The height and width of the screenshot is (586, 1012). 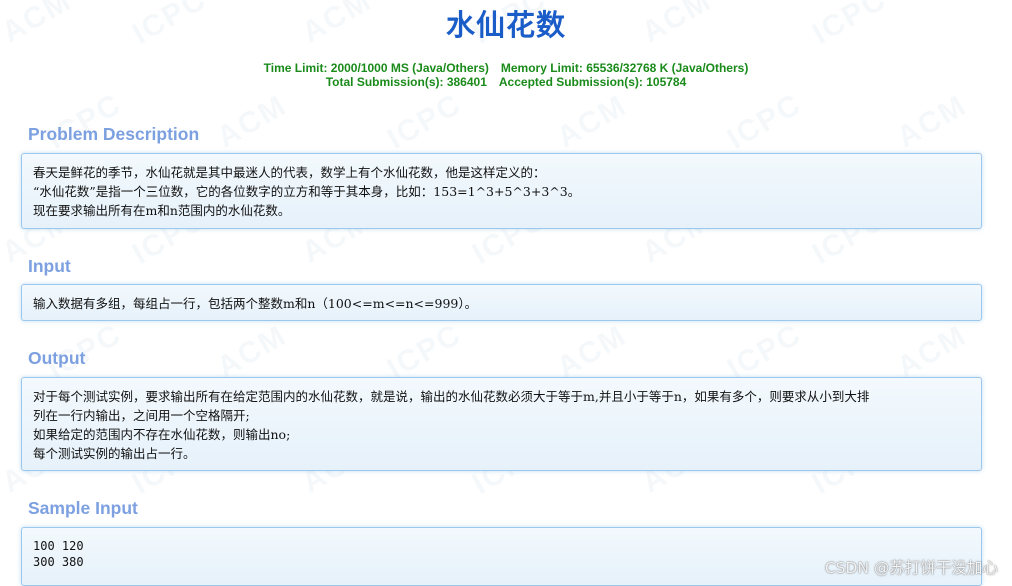 I want to click on csdn-watermark-label: CSDN @苏打饼干没加心, so click(x=911, y=568).